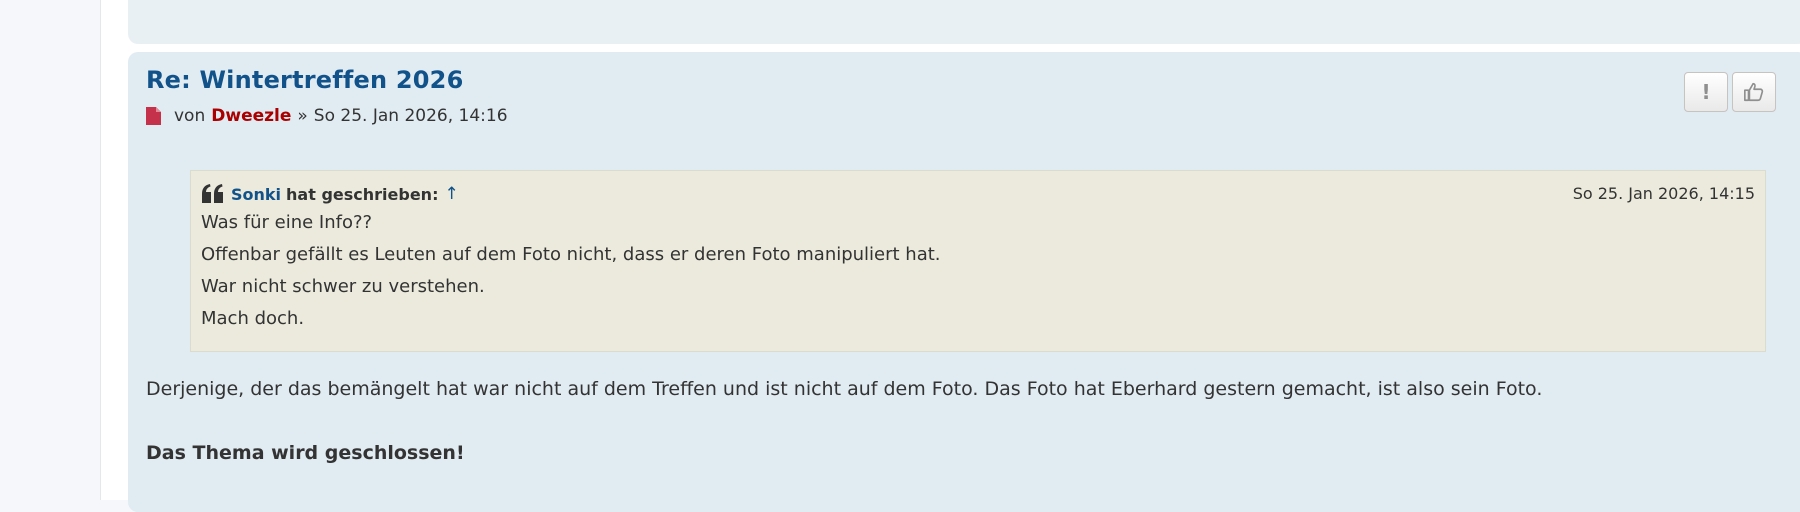  I want to click on quote-timestamp: So 25. Jan 2026, 14:15, so click(1663, 193).